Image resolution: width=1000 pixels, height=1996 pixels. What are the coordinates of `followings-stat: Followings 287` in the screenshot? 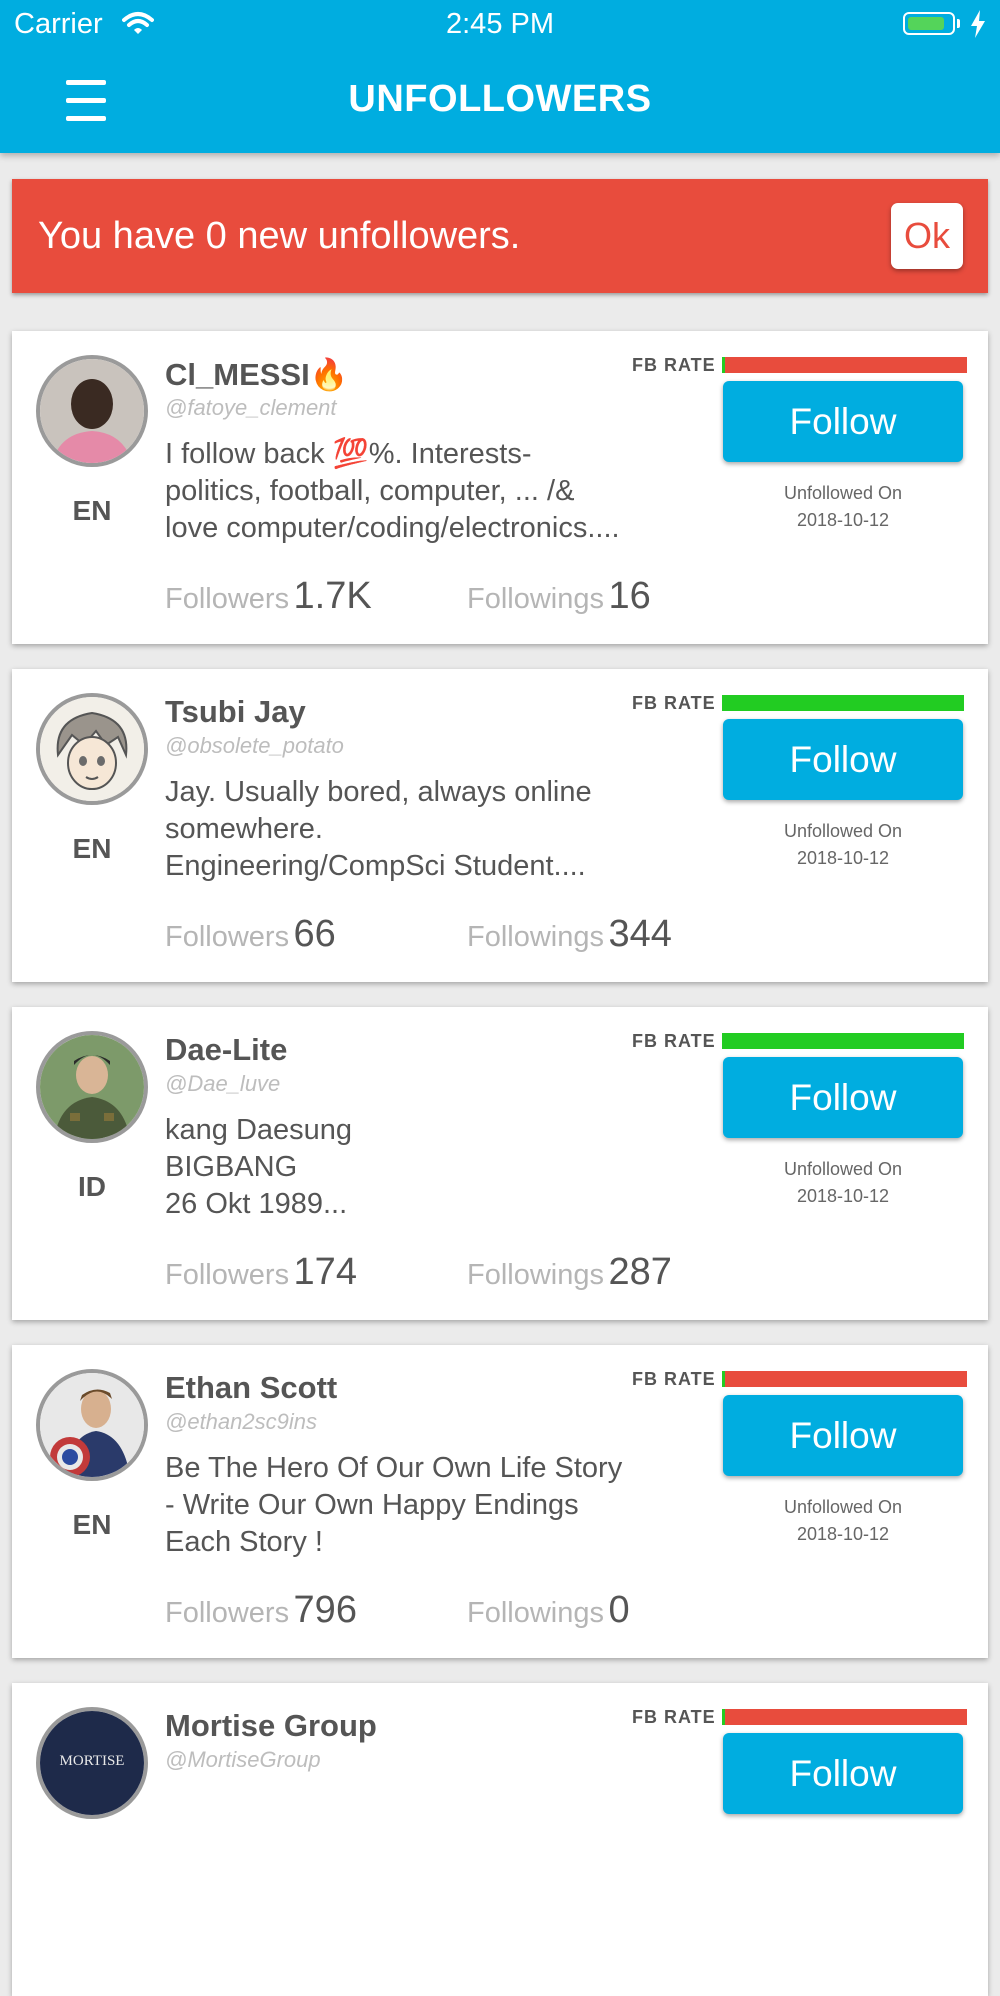 It's located at (569, 1272).